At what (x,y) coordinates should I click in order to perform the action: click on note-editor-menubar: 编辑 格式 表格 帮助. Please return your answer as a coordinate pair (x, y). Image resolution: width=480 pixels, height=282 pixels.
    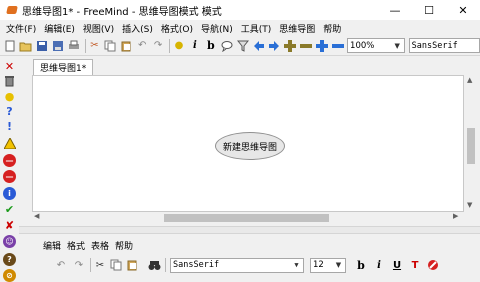
    Looking at the image, I should click on (88, 245).